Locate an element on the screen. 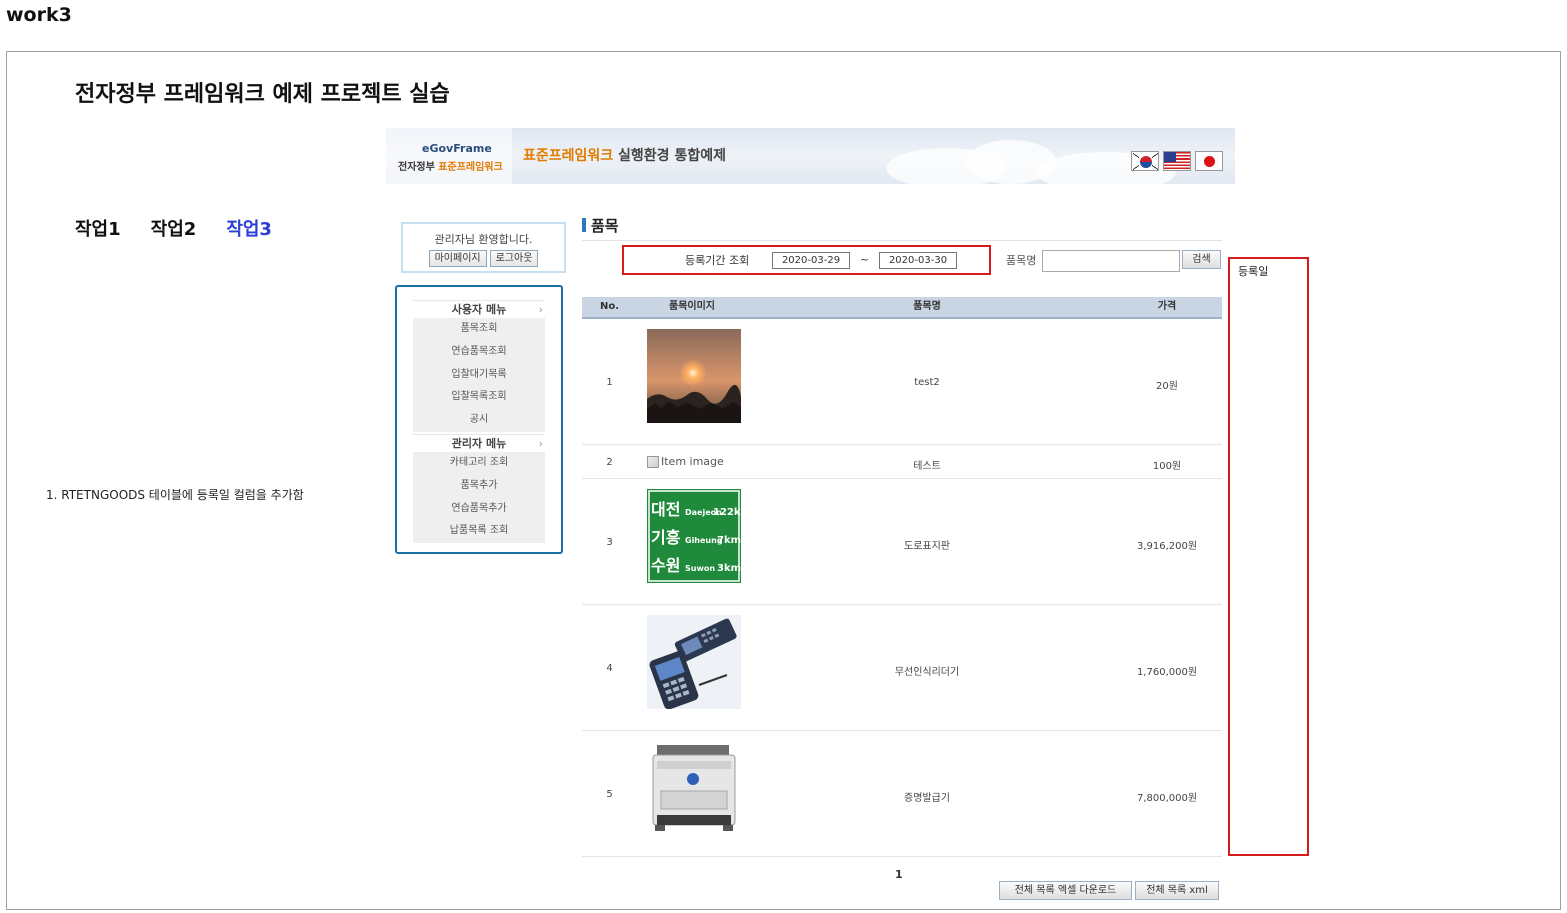 Image resolution: width=1567 pixels, height=913 pixels. banner-title: 표준프레임워크 실행환경 통합예제 is located at coordinates (624, 156).